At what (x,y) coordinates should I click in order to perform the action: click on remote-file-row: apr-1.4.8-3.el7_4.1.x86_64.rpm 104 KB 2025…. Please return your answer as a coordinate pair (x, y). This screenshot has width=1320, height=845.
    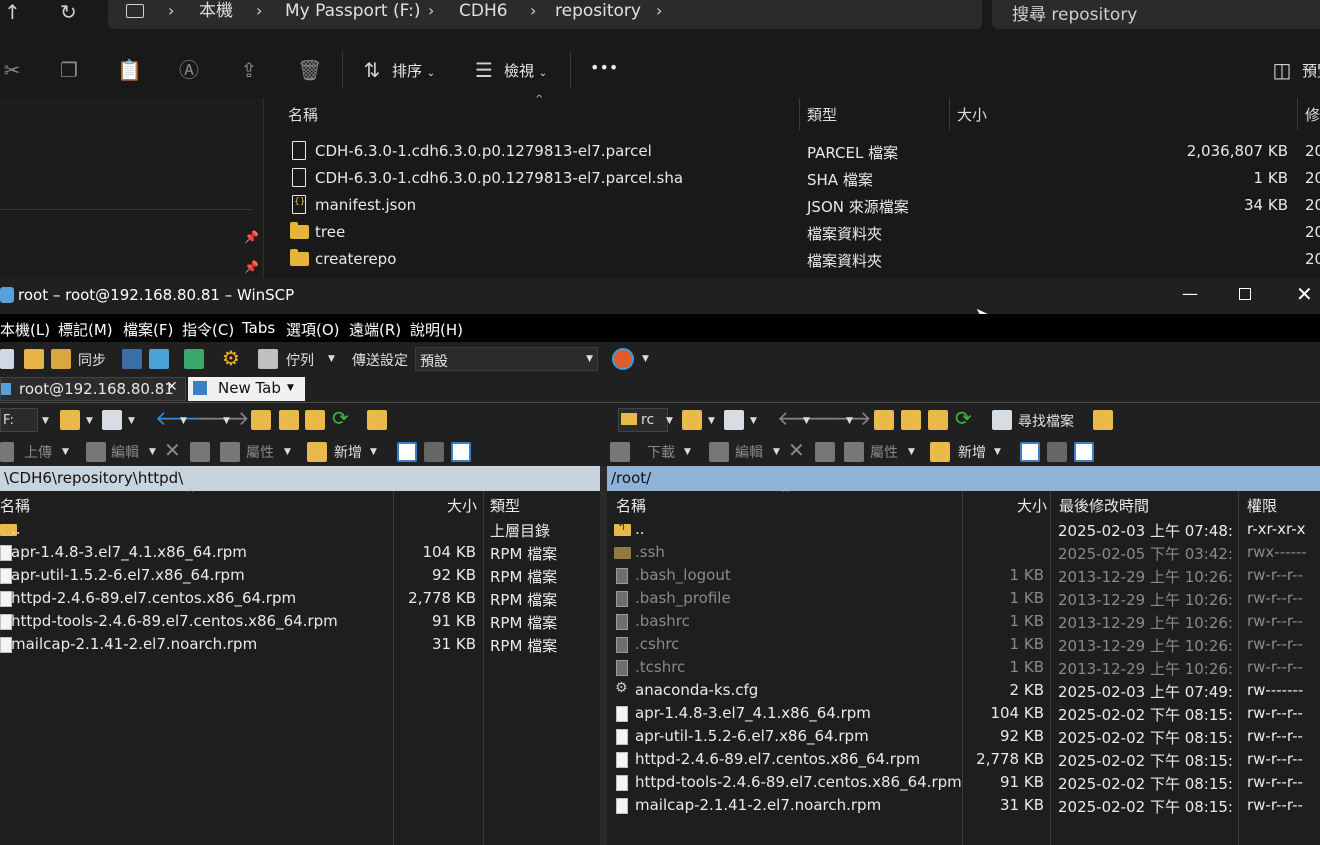
    Looking at the image, I should click on (963, 713).